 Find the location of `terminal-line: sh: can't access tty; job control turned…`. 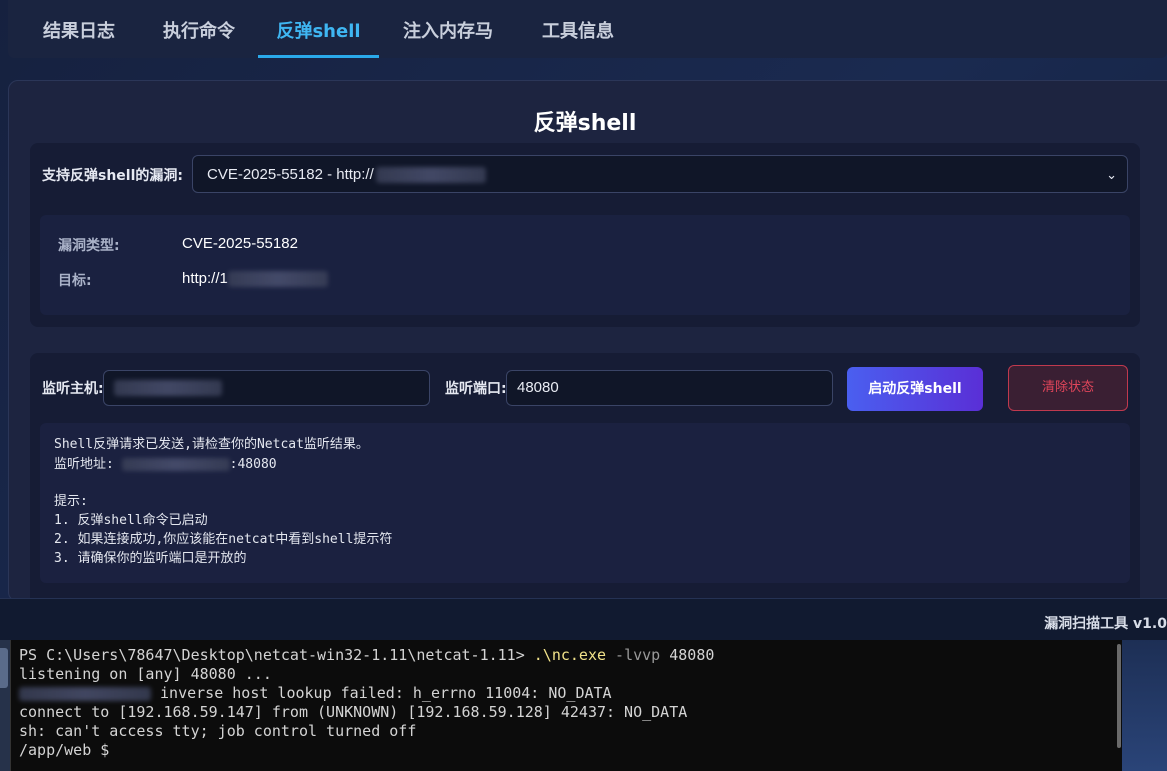

terminal-line: sh: can't access tty; job control turned… is located at coordinates (218, 731).